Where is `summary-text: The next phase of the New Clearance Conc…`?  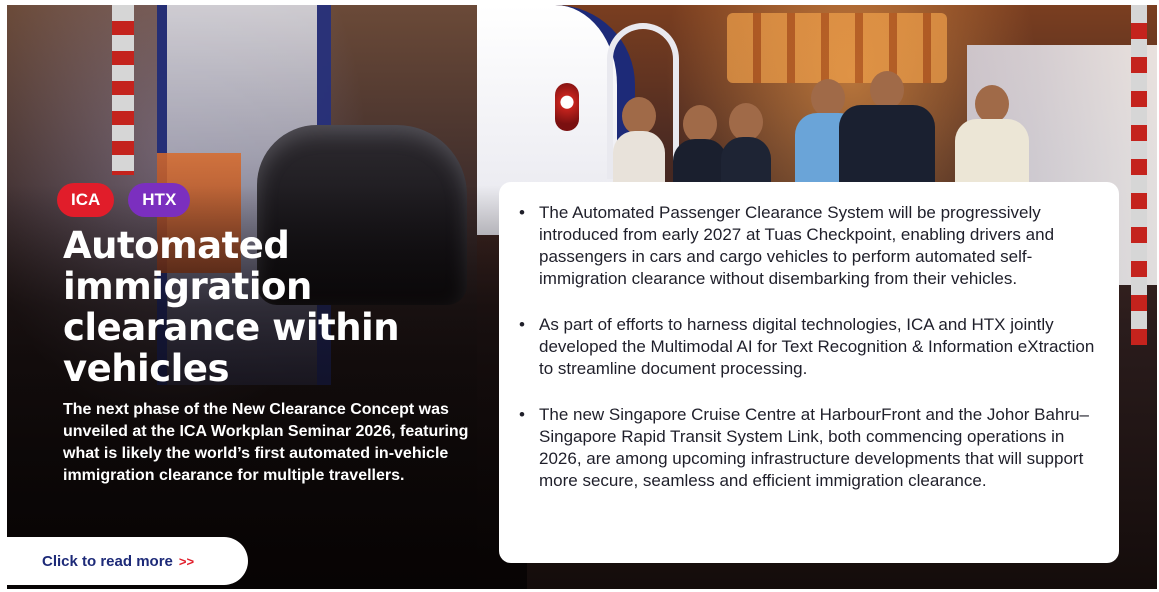
summary-text: The next phase of the New Clearance Conc… is located at coordinates (266, 442).